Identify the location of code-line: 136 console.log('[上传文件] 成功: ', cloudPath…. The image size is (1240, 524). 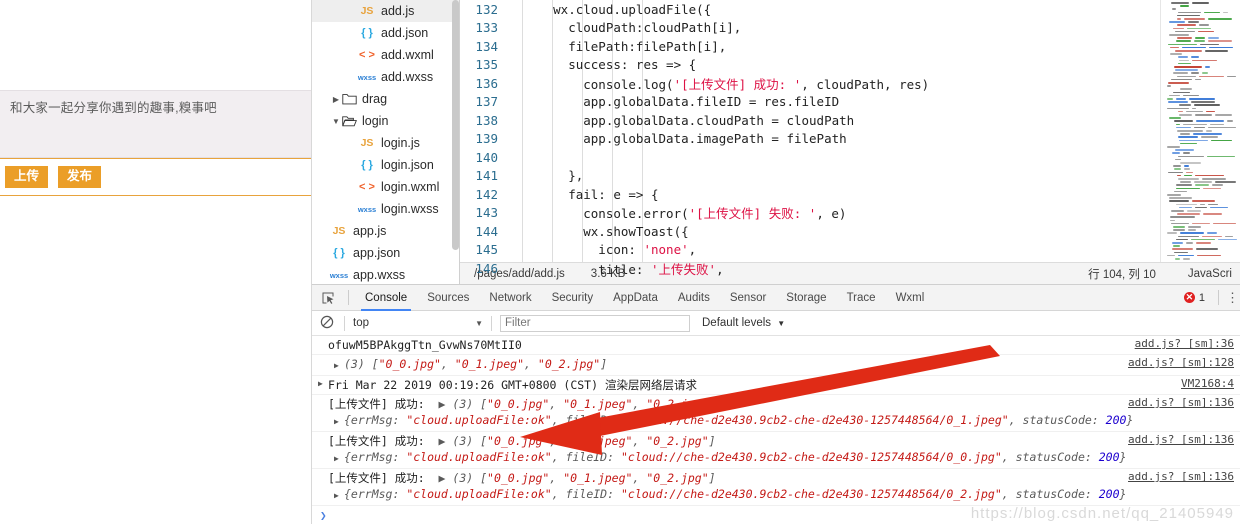
(810, 83).